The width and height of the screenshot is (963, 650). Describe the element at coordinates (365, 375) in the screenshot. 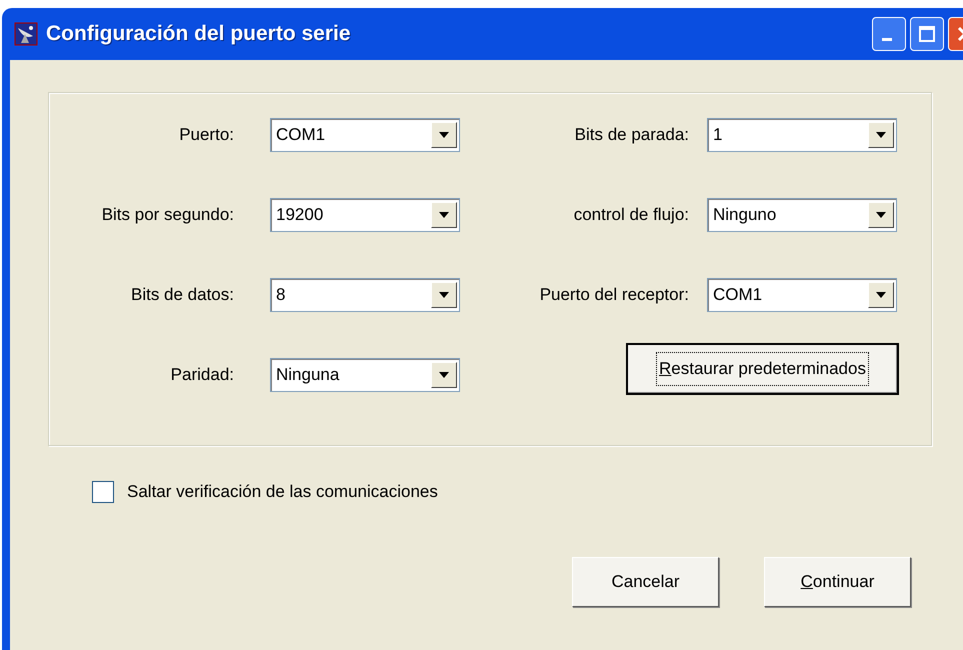

I see `dropdown: Ninguna` at that location.